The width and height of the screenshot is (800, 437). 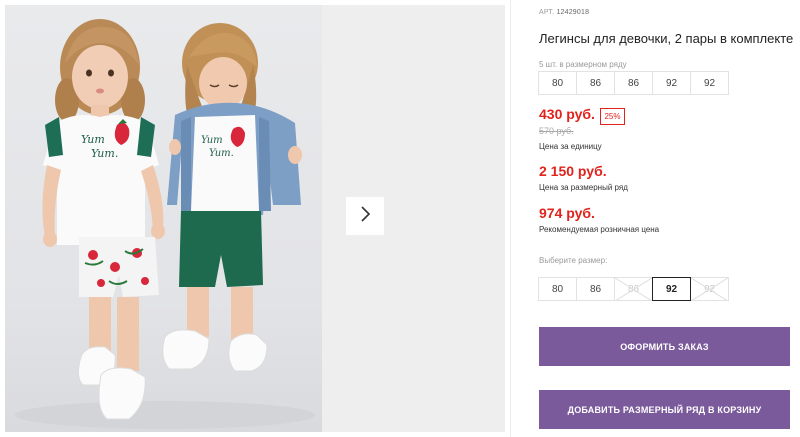 I want to click on size-option-92-selected: 92, so click(x=671, y=289).